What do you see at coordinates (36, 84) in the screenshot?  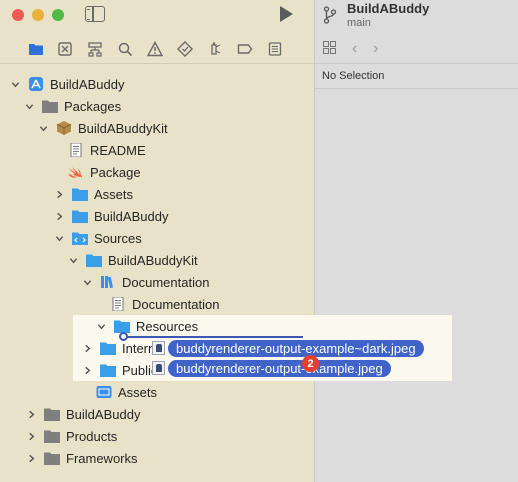 I see `app-project-icon` at bounding box center [36, 84].